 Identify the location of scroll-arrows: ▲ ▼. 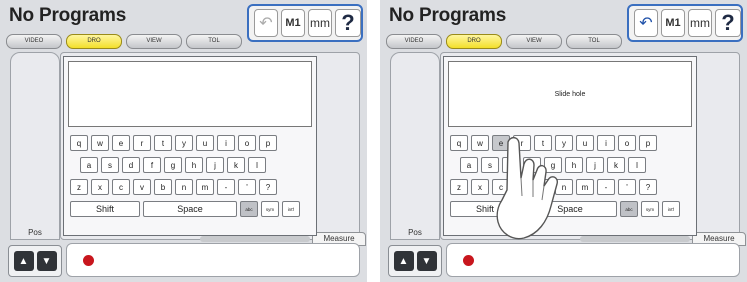
(415, 261).